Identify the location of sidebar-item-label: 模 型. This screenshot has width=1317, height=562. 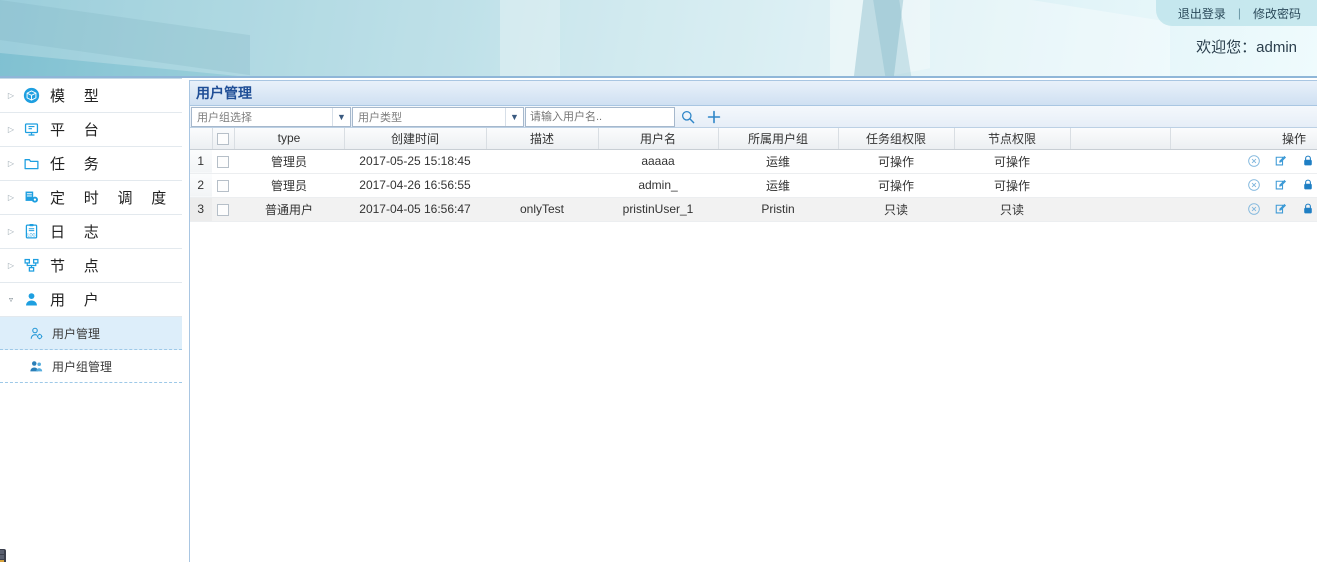
(78, 96).